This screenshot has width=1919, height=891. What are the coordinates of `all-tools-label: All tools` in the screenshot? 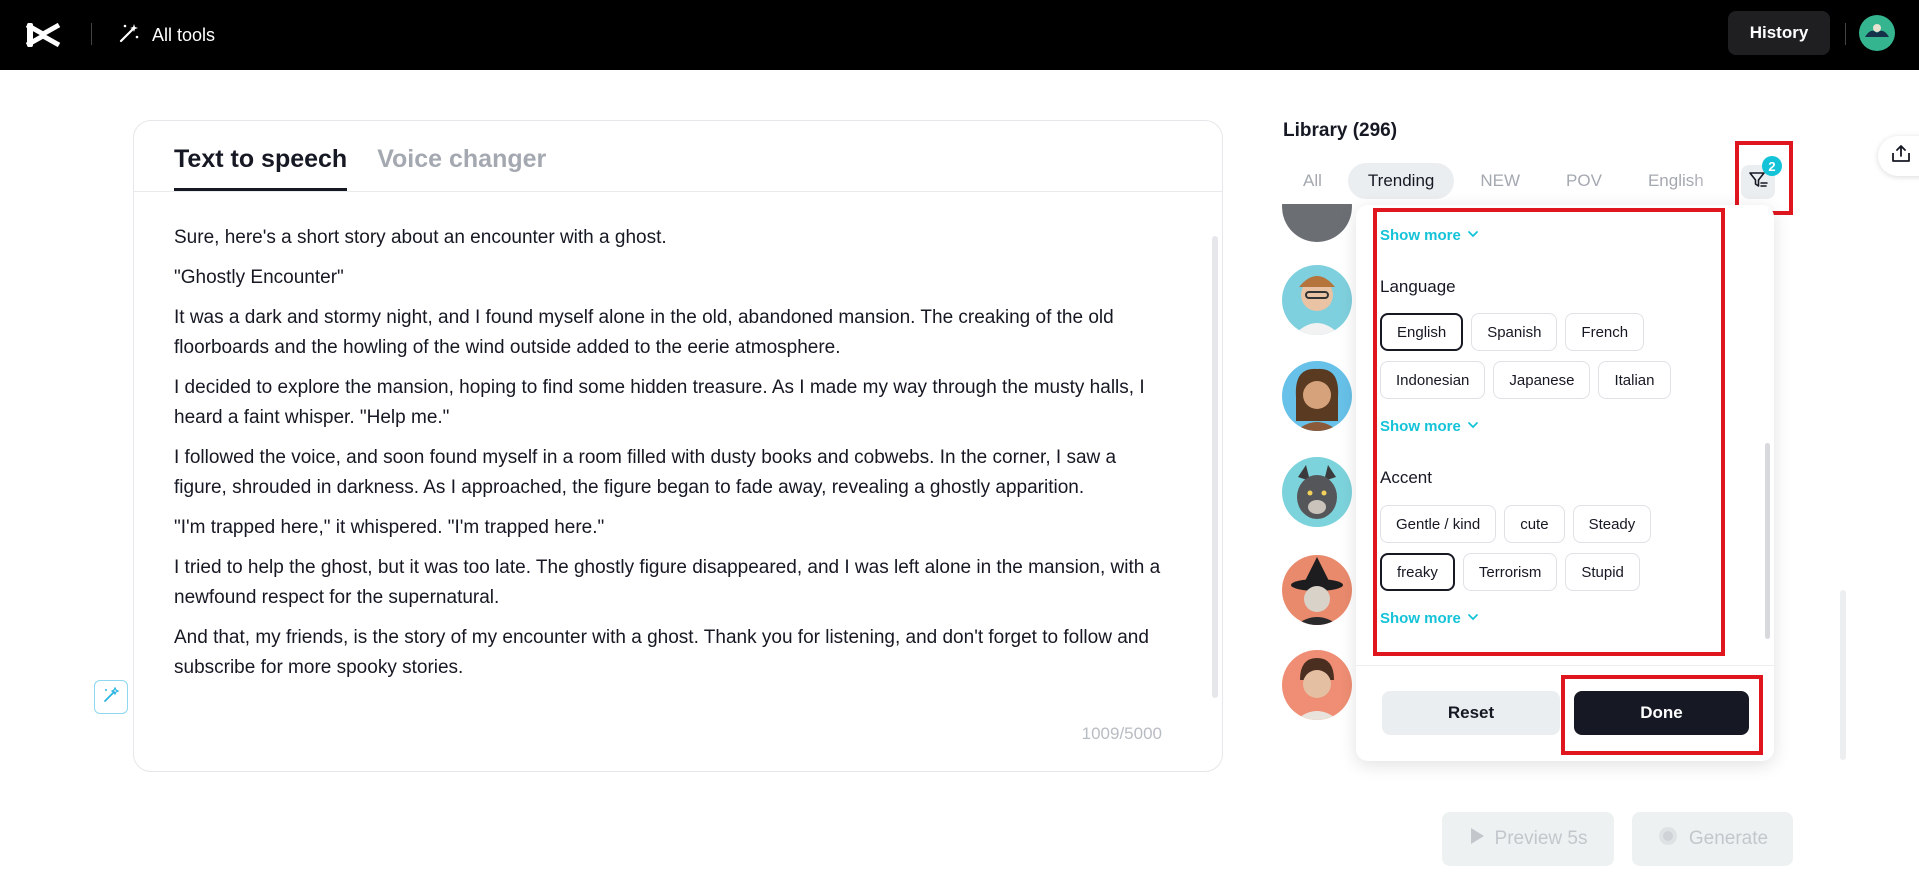 It's located at (184, 34).